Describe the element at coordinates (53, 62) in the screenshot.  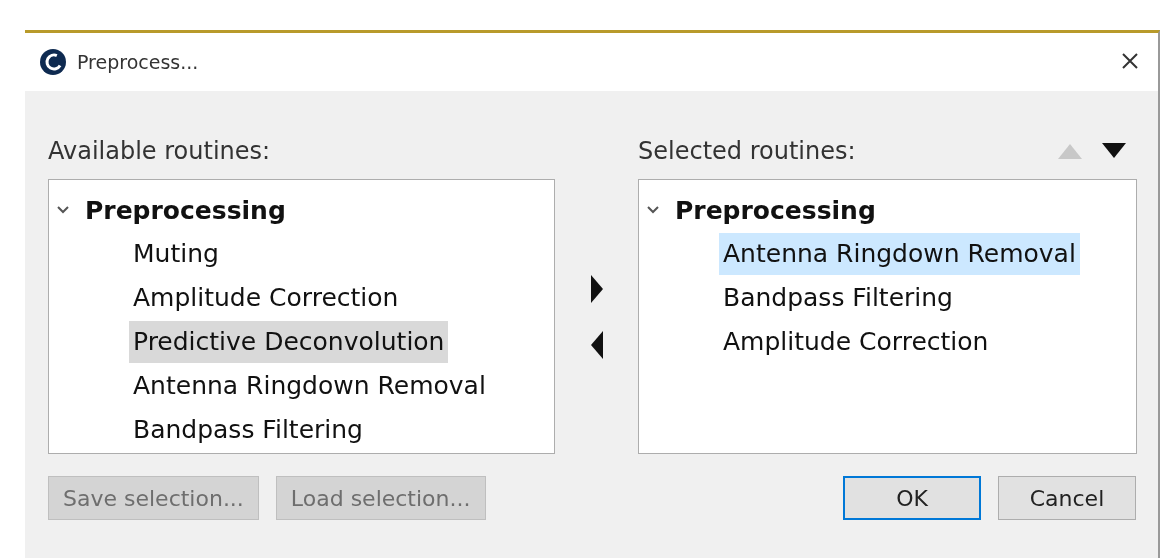
I see `app-logo-icon` at that location.